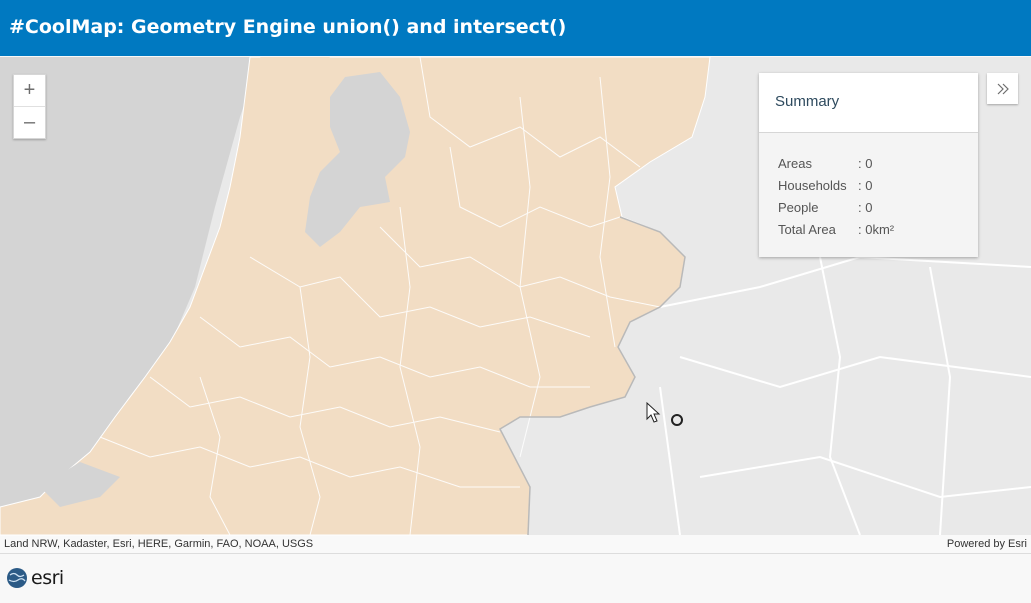  I want to click on summary-title: Summary, so click(868, 103).